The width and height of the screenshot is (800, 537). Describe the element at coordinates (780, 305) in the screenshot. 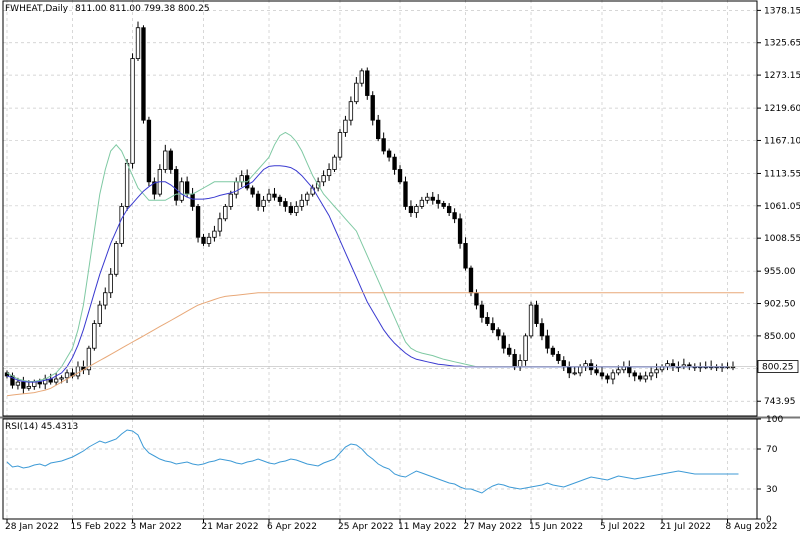

I see `price-axis-label: 902.50` at that location.